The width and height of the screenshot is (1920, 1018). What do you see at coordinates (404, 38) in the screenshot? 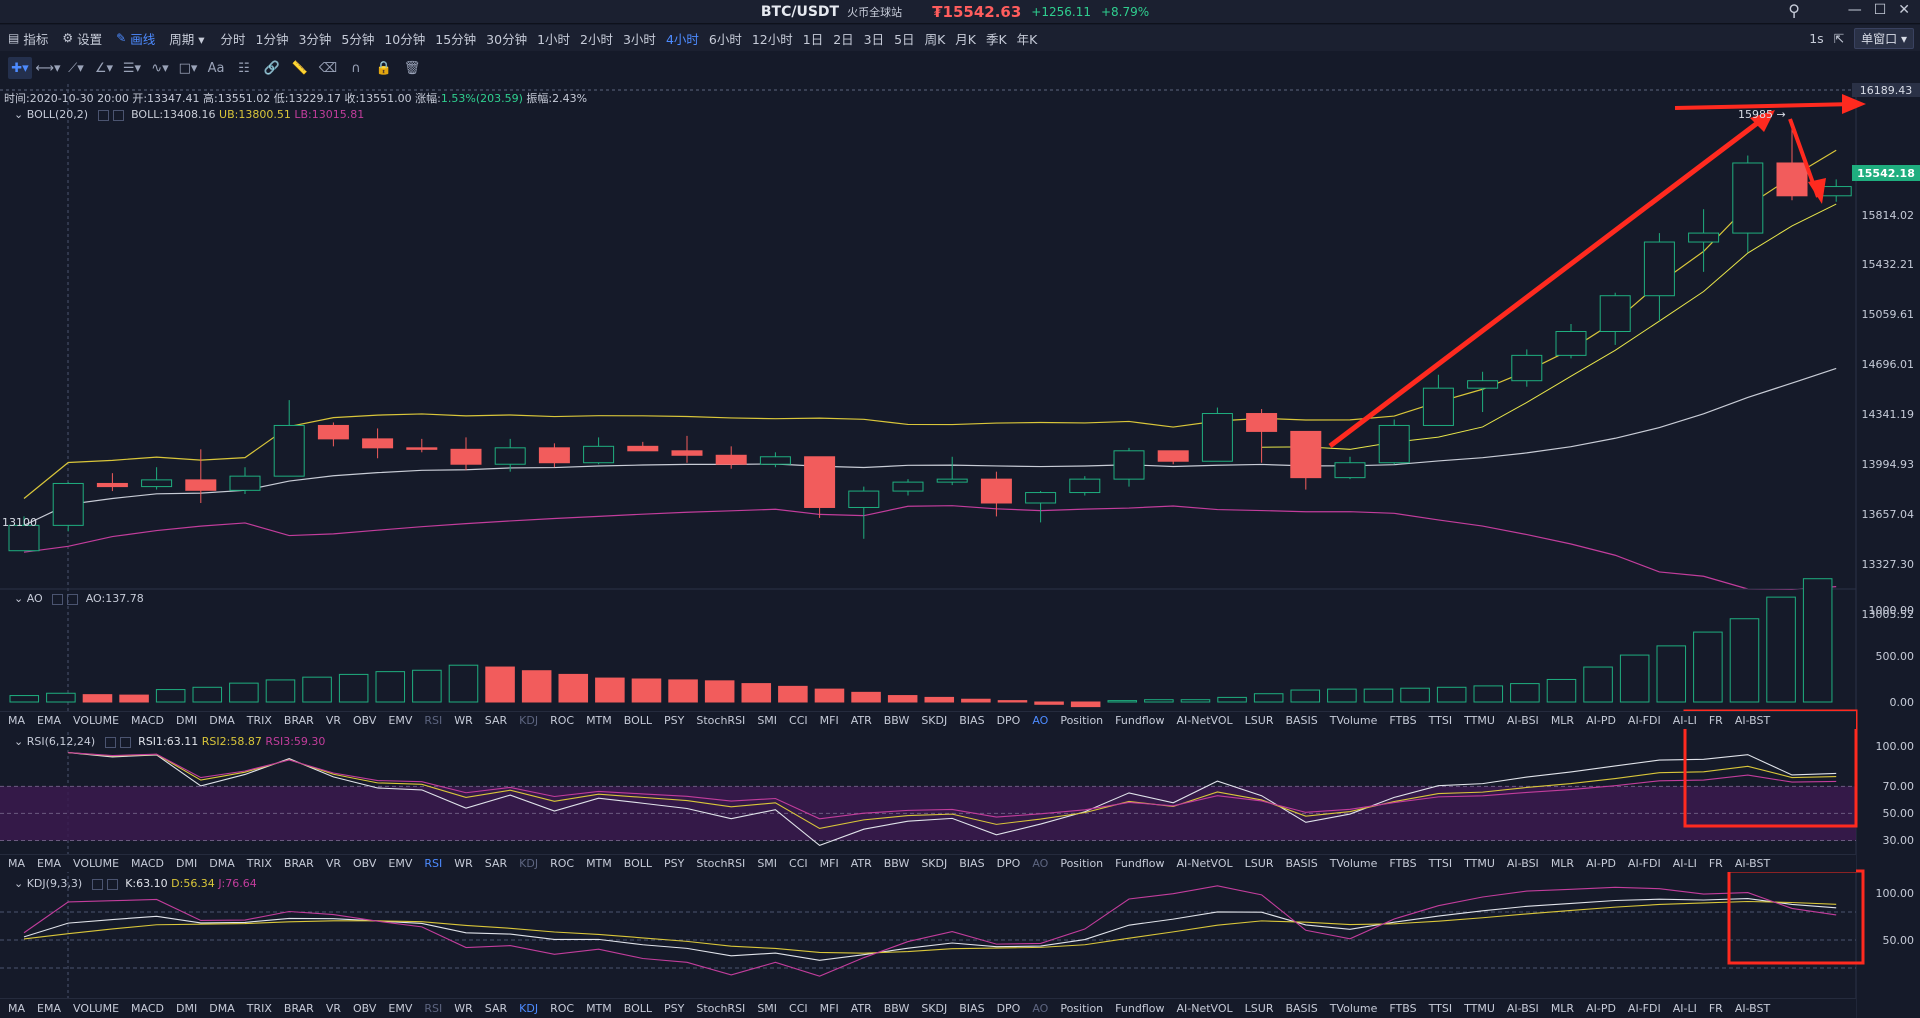
I see `period-4: 10分钟` at bounding box center [404, 38].